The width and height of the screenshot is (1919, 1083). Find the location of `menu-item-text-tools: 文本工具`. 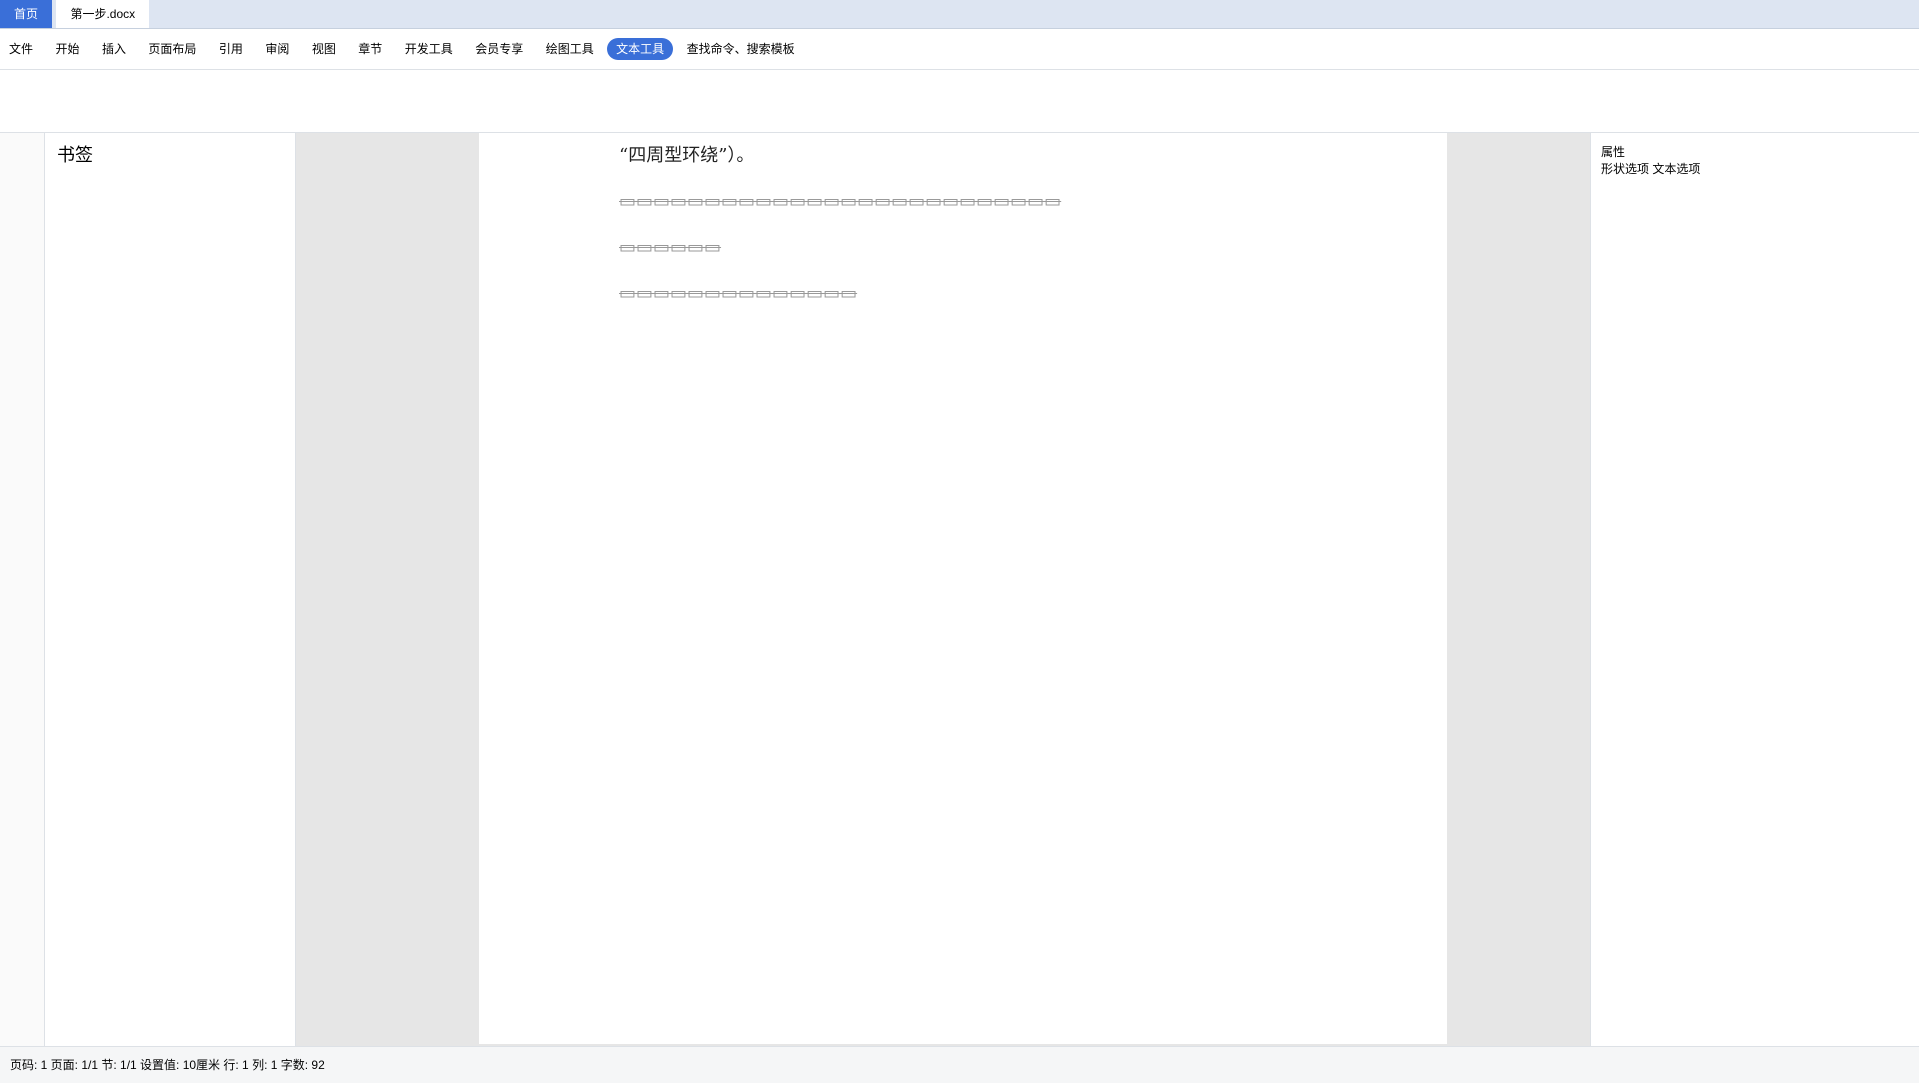

menu-item-text-tools: 文本工具 is located at coordinates (640, 49).